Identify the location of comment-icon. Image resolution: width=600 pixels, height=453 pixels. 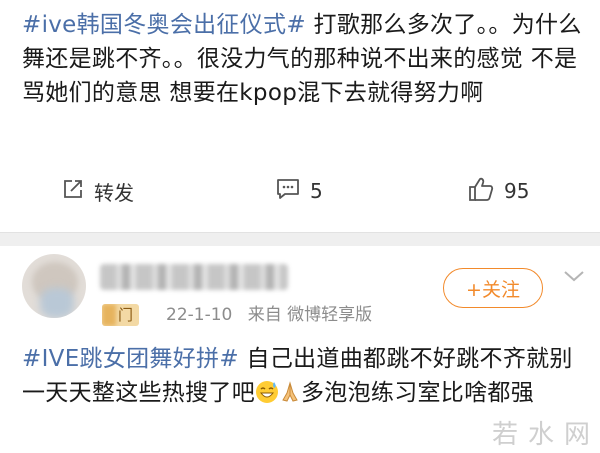
(288, 191).